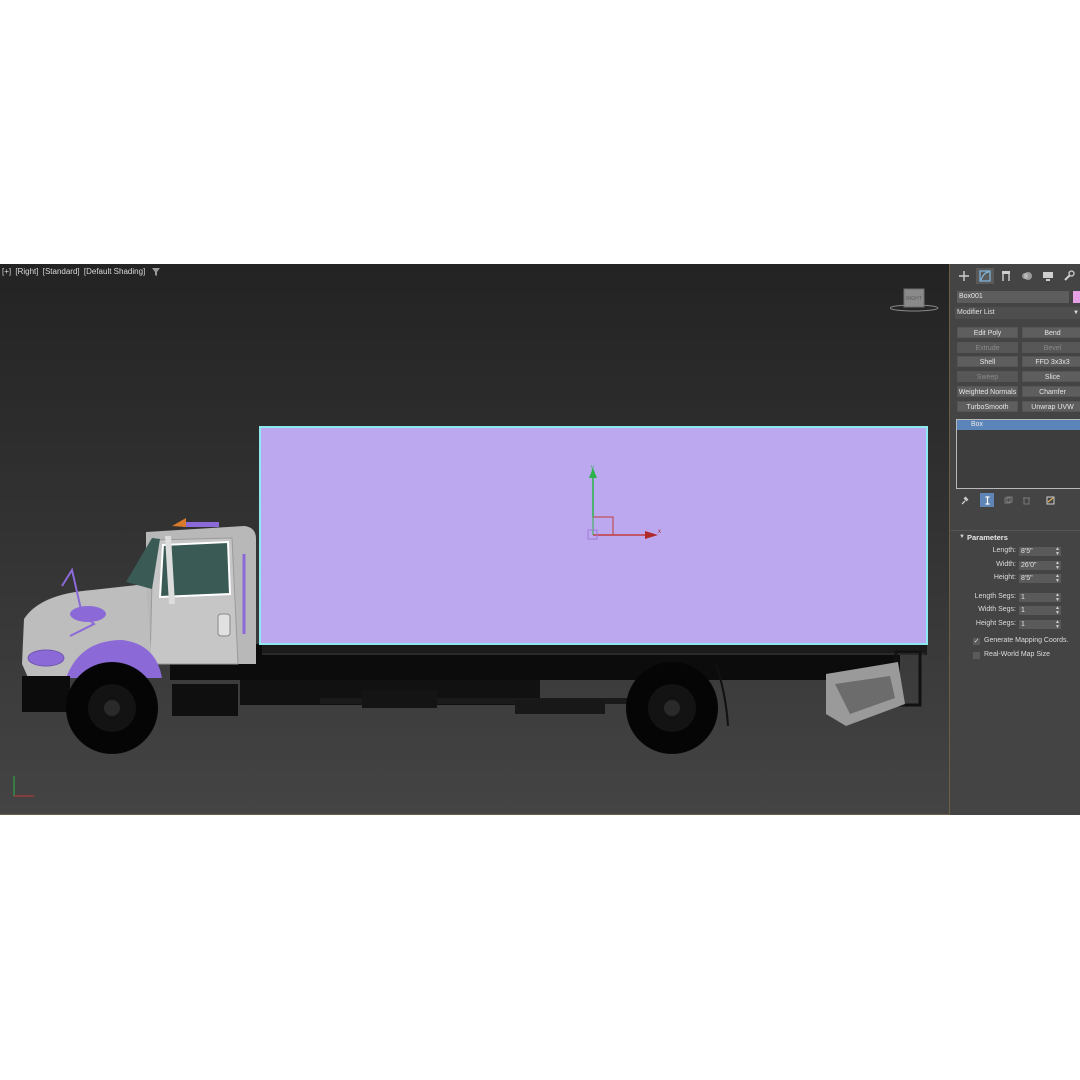 Image resolution: width=1080 pixels, height=1080 pixels. I want to click on fuel-tank, so click(399, 699).